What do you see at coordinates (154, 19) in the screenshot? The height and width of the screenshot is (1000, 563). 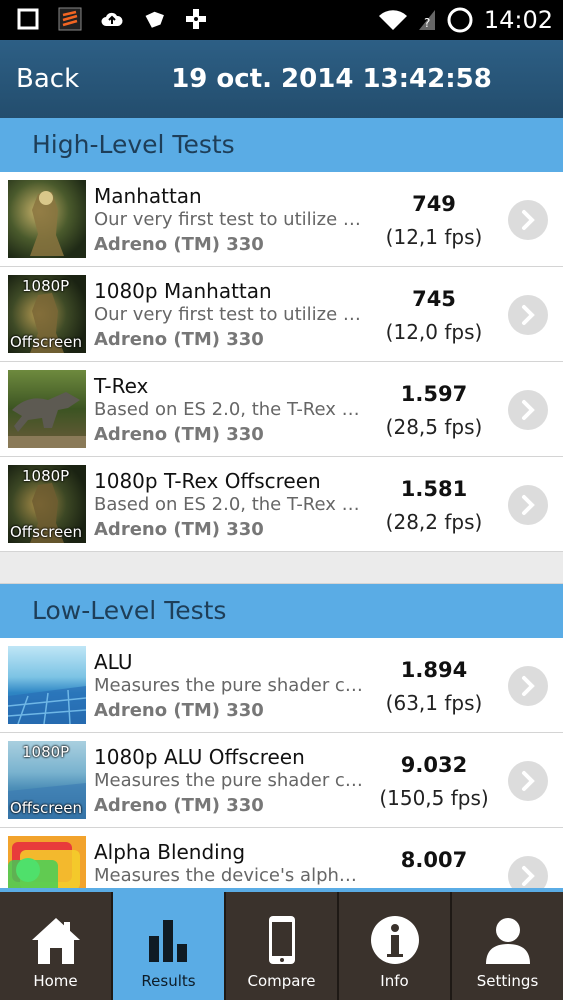 I see `tag-icon` at bounding box center [154, 19].